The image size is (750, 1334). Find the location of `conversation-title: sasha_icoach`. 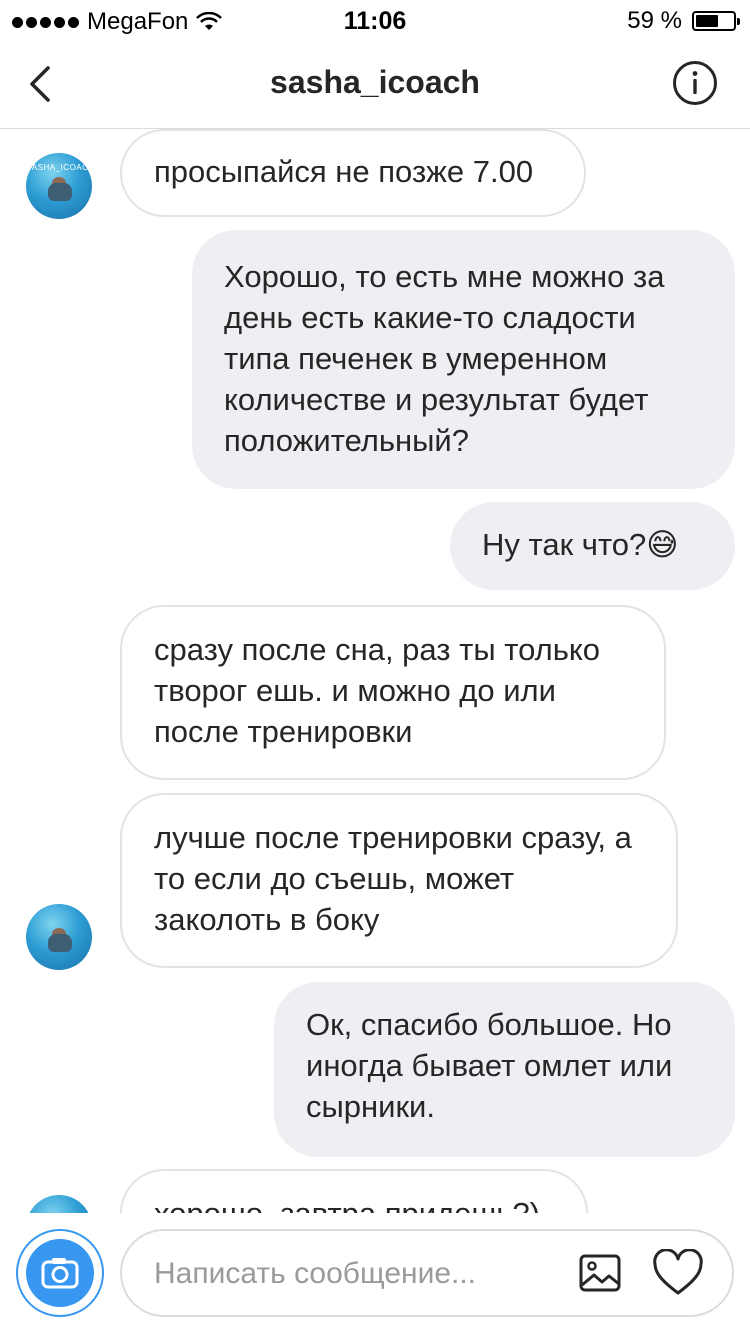

conversation-title: sasha_icoach is located at coordinates (375, 82).